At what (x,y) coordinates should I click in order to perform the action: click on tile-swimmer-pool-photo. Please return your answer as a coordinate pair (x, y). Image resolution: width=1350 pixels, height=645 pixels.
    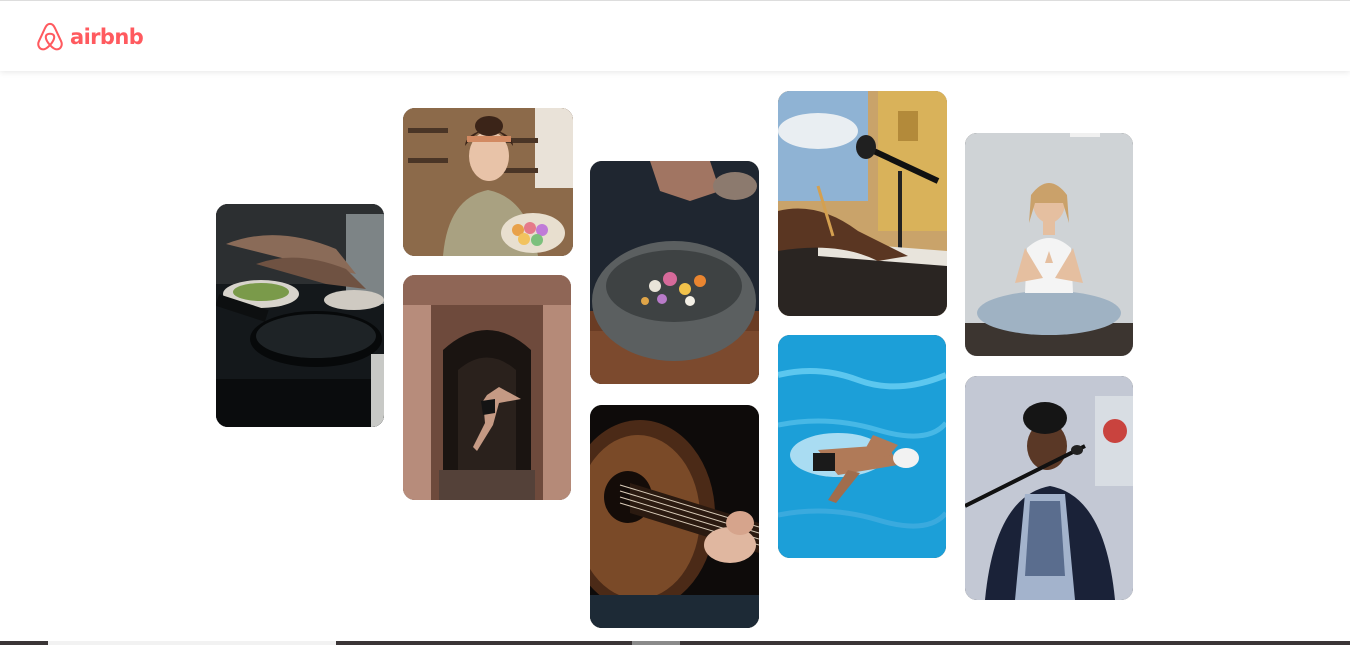
    Looking at the image, I should click on (862, 446).